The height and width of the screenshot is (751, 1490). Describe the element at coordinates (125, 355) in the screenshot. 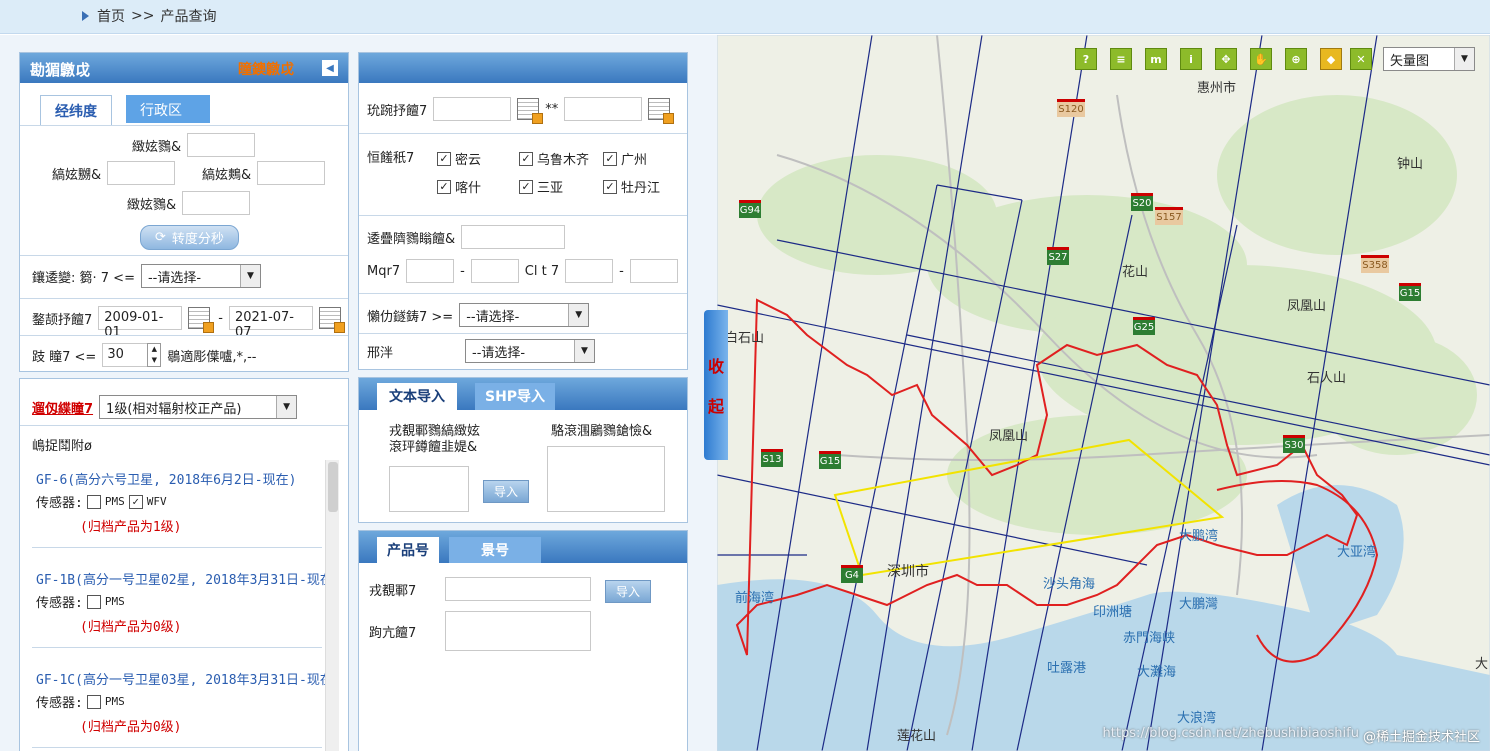

I see `angle-input: 30` at that location.